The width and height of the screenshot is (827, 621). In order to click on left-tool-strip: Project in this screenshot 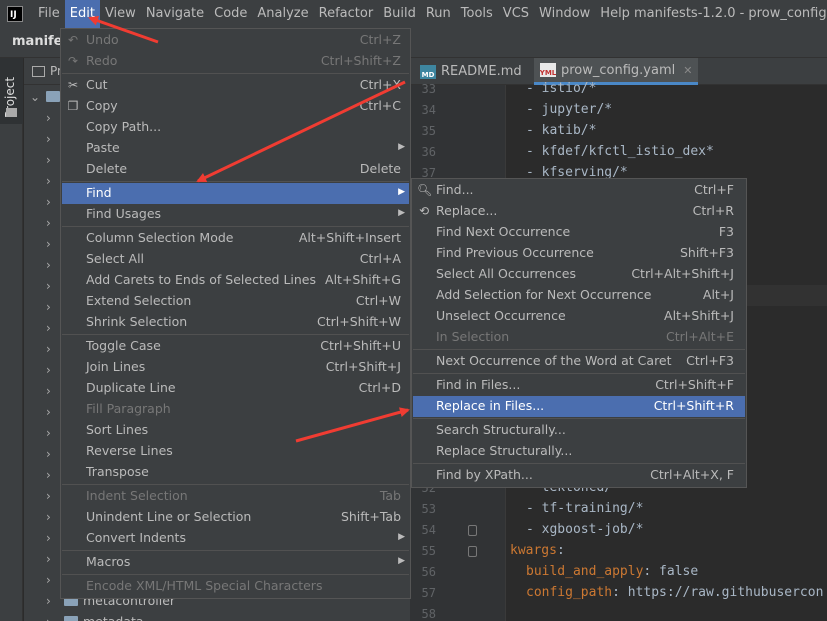, I will do `click(11, 339)`.